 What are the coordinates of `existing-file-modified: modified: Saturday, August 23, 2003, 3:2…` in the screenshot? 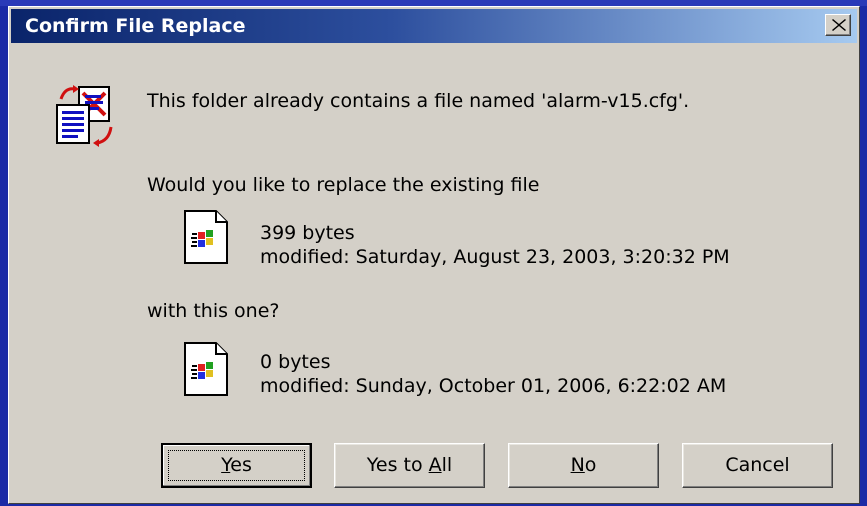 It's located at (495, 257).